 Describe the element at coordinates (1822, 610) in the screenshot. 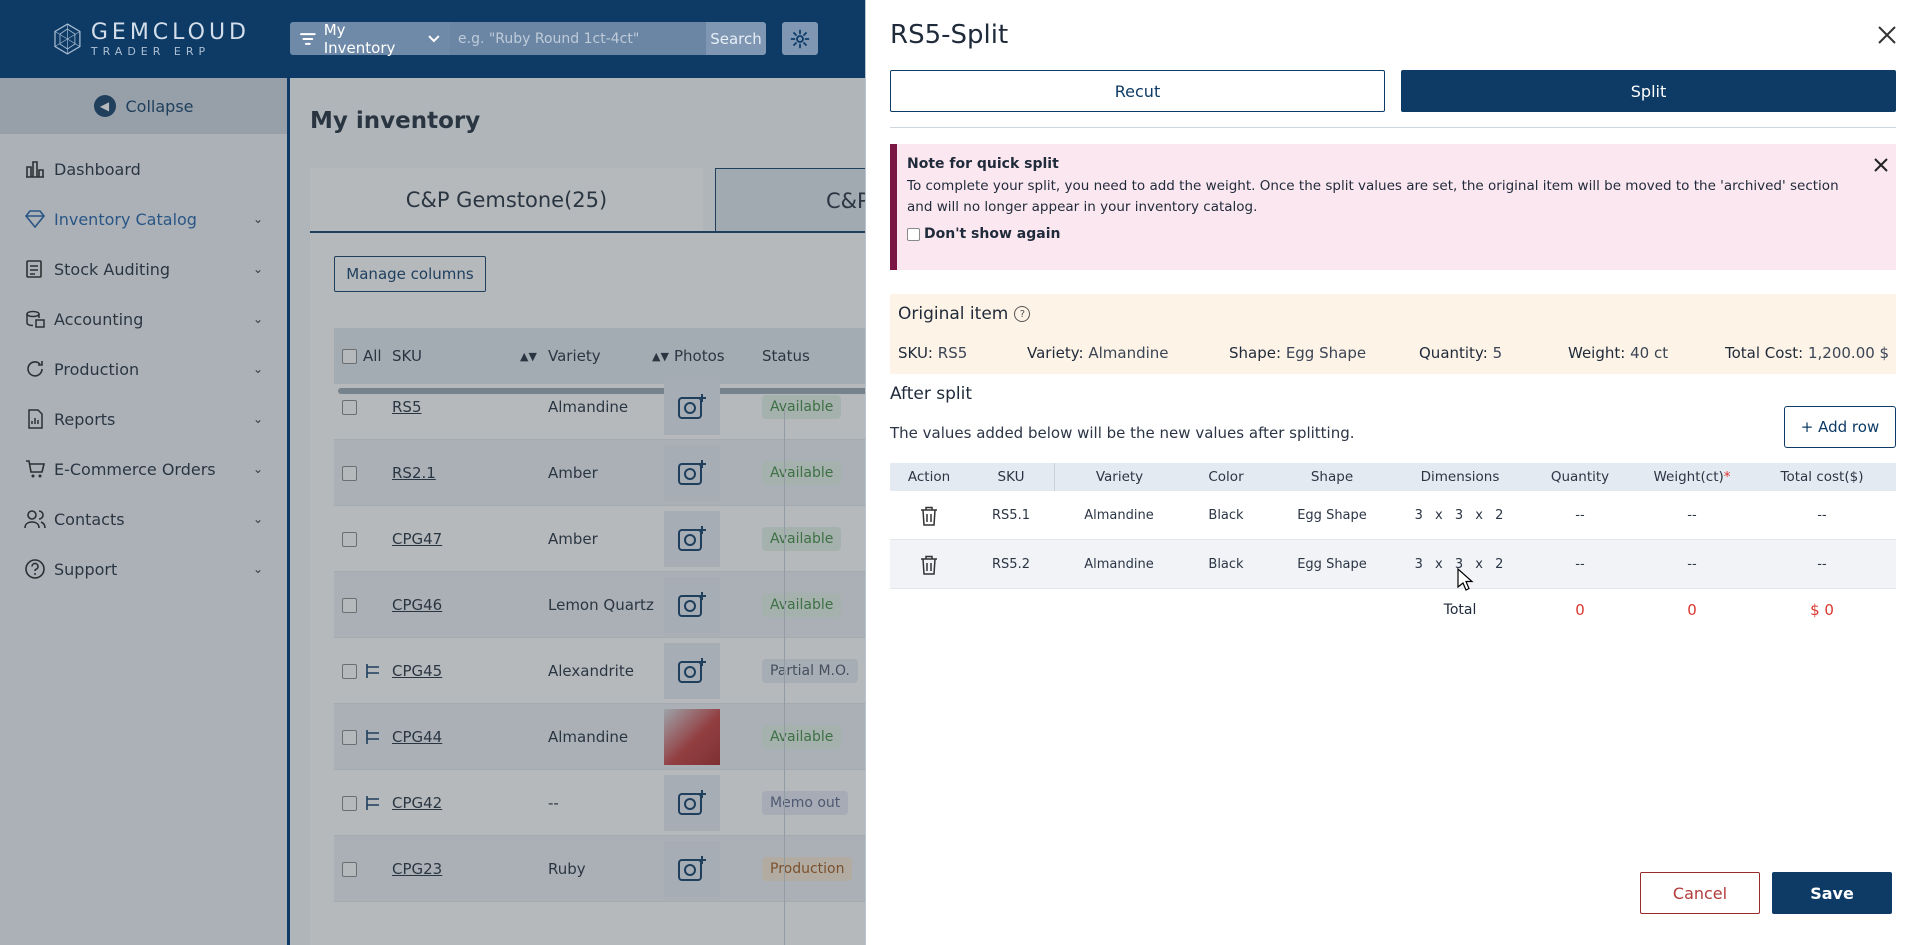

I see `total-cost: $ 0` at that location.